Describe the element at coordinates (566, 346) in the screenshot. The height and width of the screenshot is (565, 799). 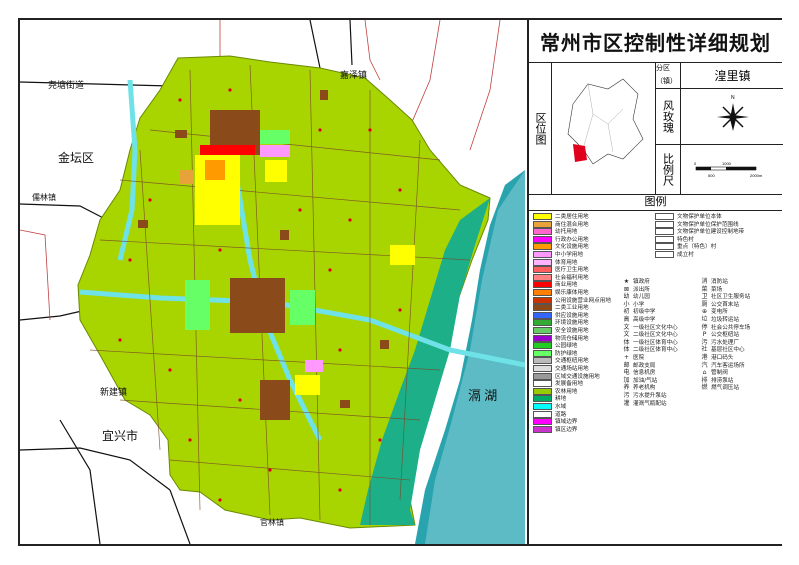
I see `legend-label: 公园绿地` at that location.